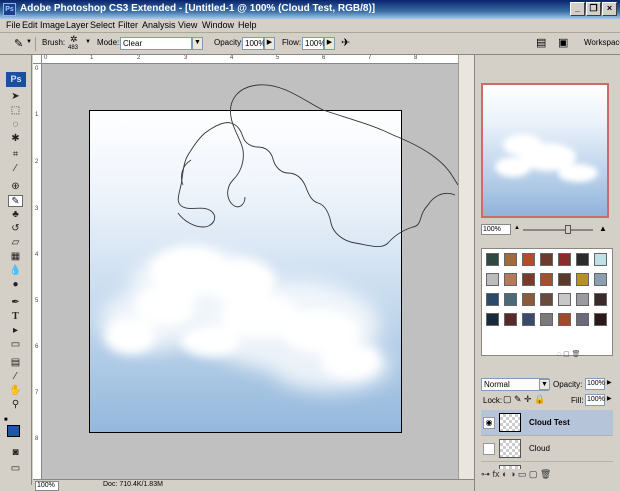 Image resolution: width=620 pixels, height=491 pixels. What do you see at coordinates (37, 272) in the screenshot?
I see `vertical-ruler: 0 1 2 3 4 5 6 7 8` at bounding box center [37, 272].